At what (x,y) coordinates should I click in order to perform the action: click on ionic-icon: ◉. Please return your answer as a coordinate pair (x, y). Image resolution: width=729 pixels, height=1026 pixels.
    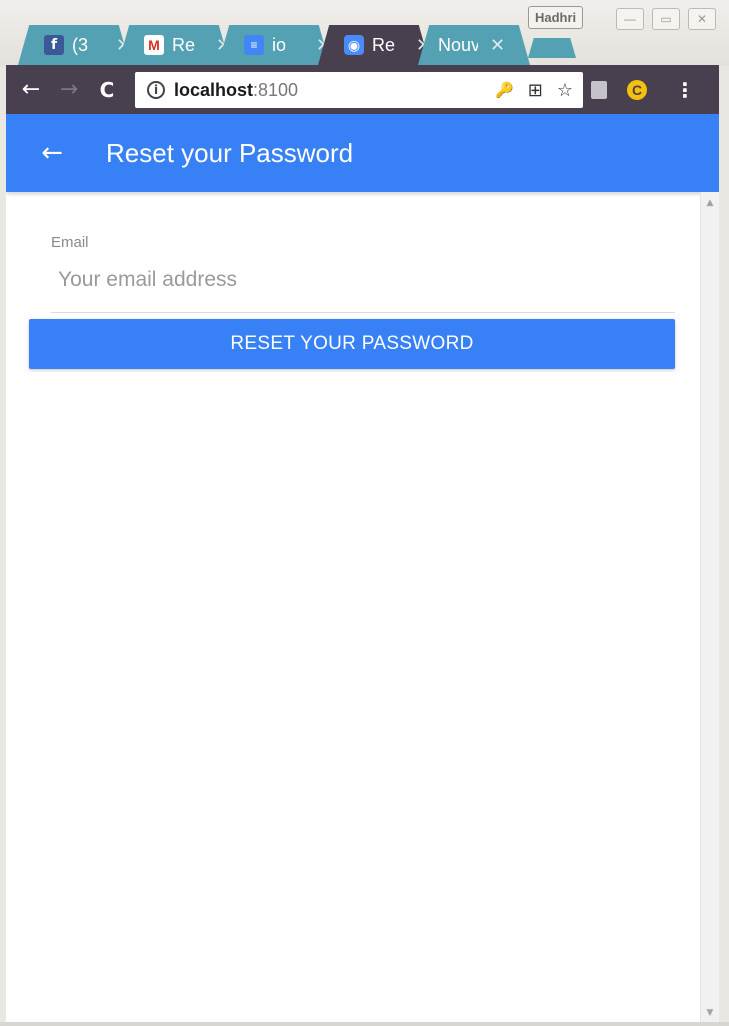
    Looking at the image, I should click on (354, 45).